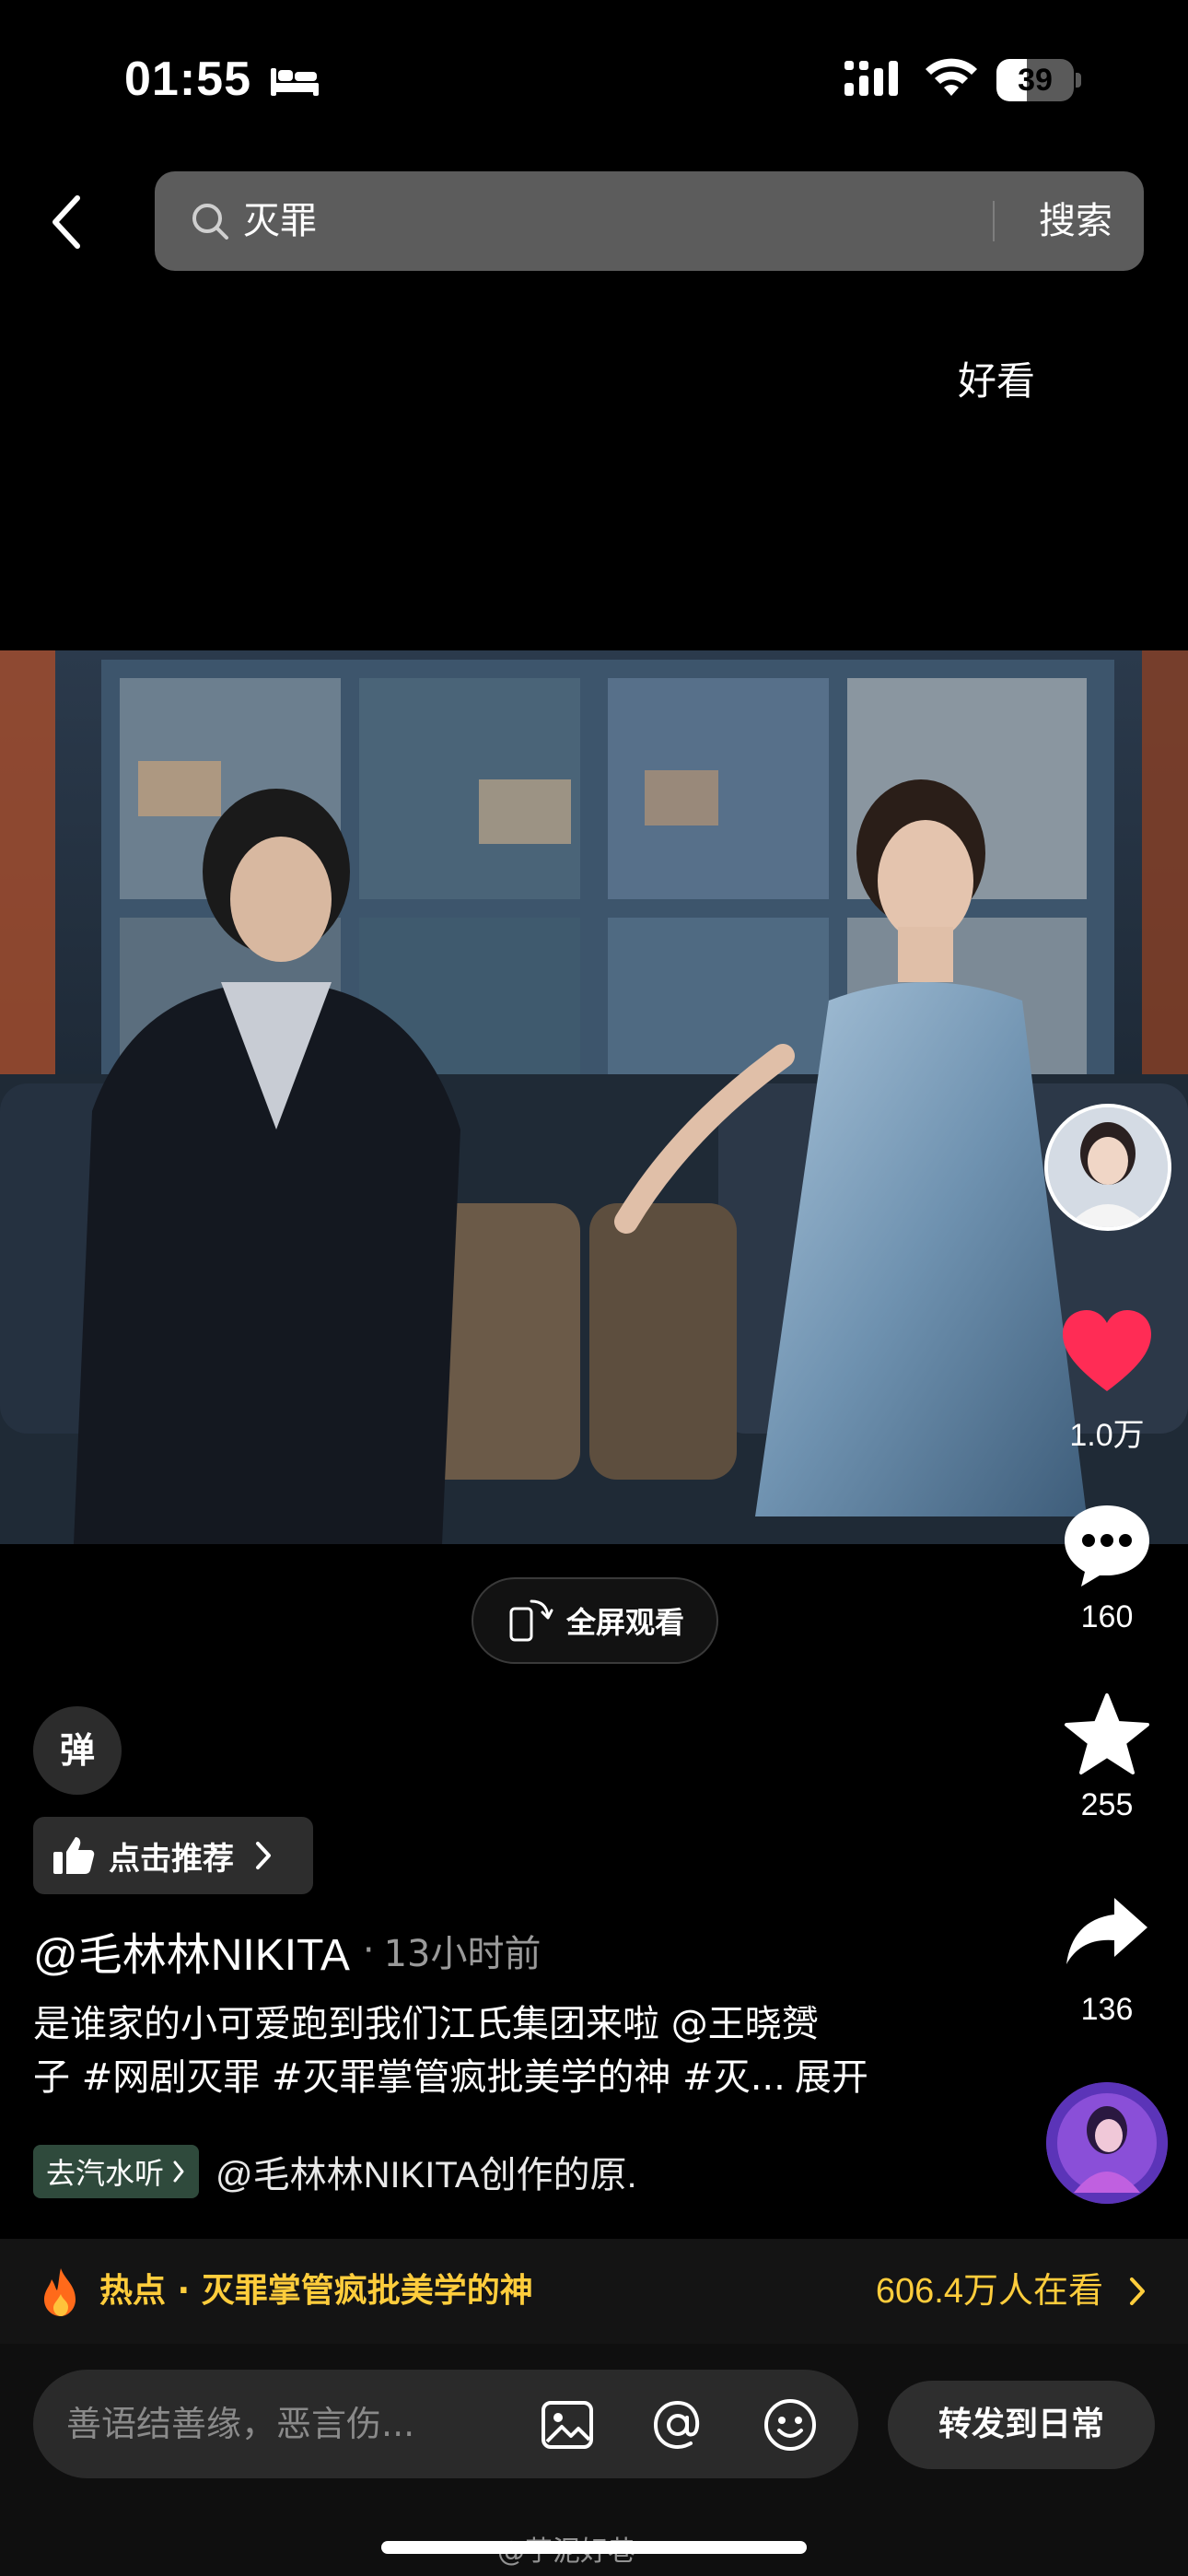 Image resolution: width=1188 pixels, height=2576 pixels. Describe the element at coordinates (989, 2291) in the screenshot. I see `trending-viewers: 606.4万人在看` at that location.